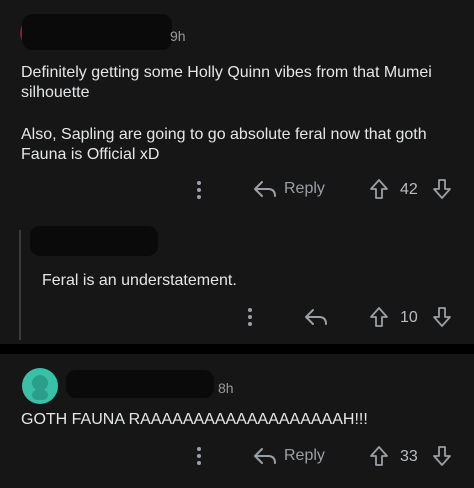 The image size is (474, 488). What do you see at coordinates (194, 419) in the screenshot?
I see `comment-body-line-1: GOTH FAUNA RAAAAAAAAAAAAAAAAAAAH!!!` at bounding box center [194, 419].